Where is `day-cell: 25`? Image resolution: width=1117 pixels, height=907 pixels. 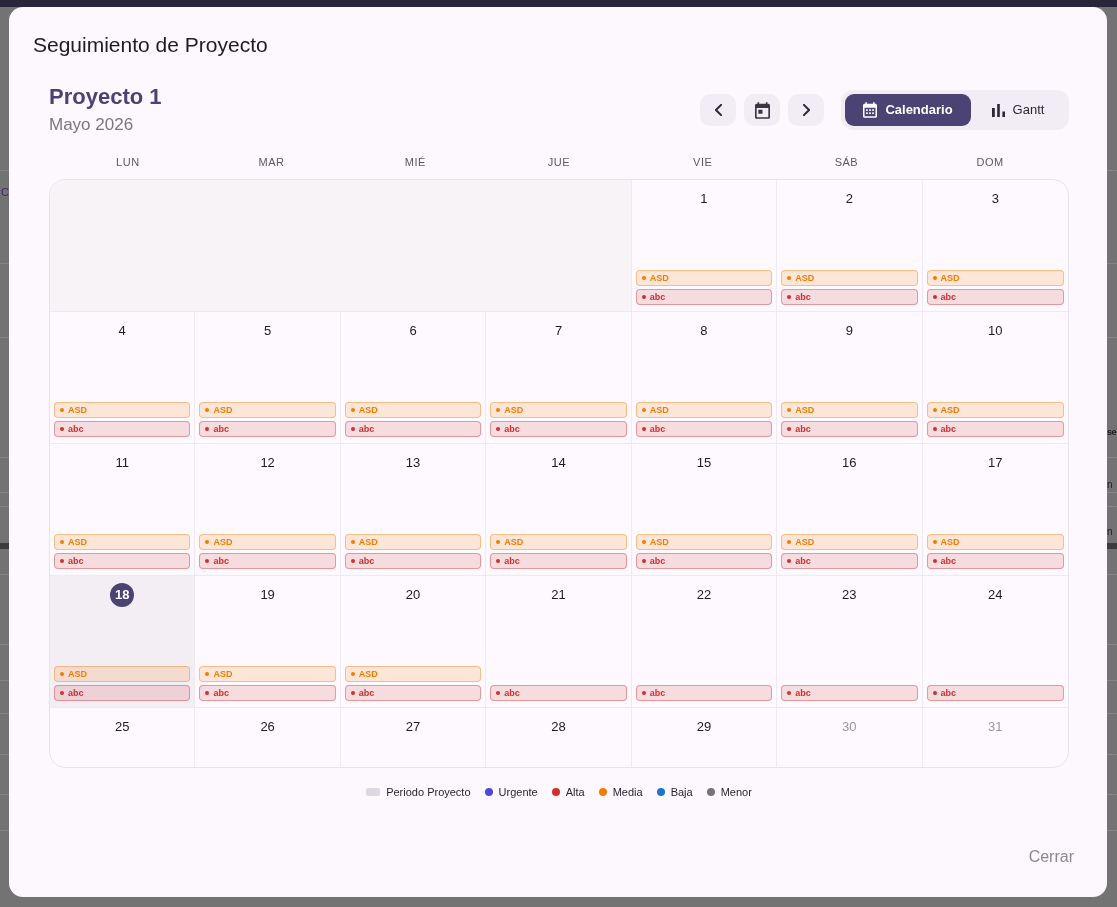
day-cell: 25 is located at coordinates (123, 737).